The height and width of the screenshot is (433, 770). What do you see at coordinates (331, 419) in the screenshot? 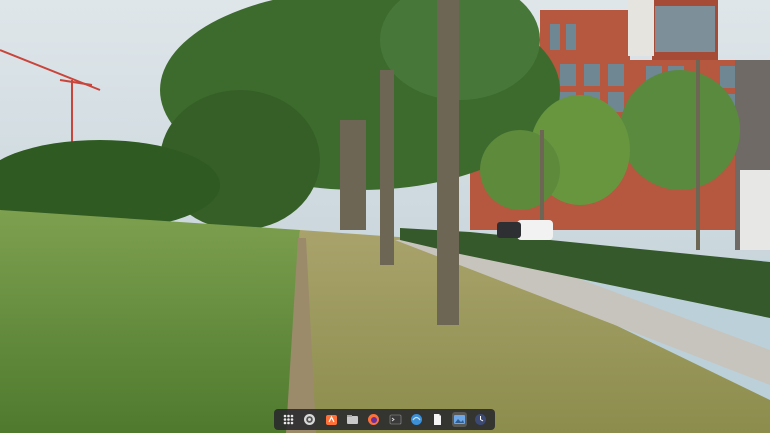
I see `software-center-icon` at bounding box center [331, 419].